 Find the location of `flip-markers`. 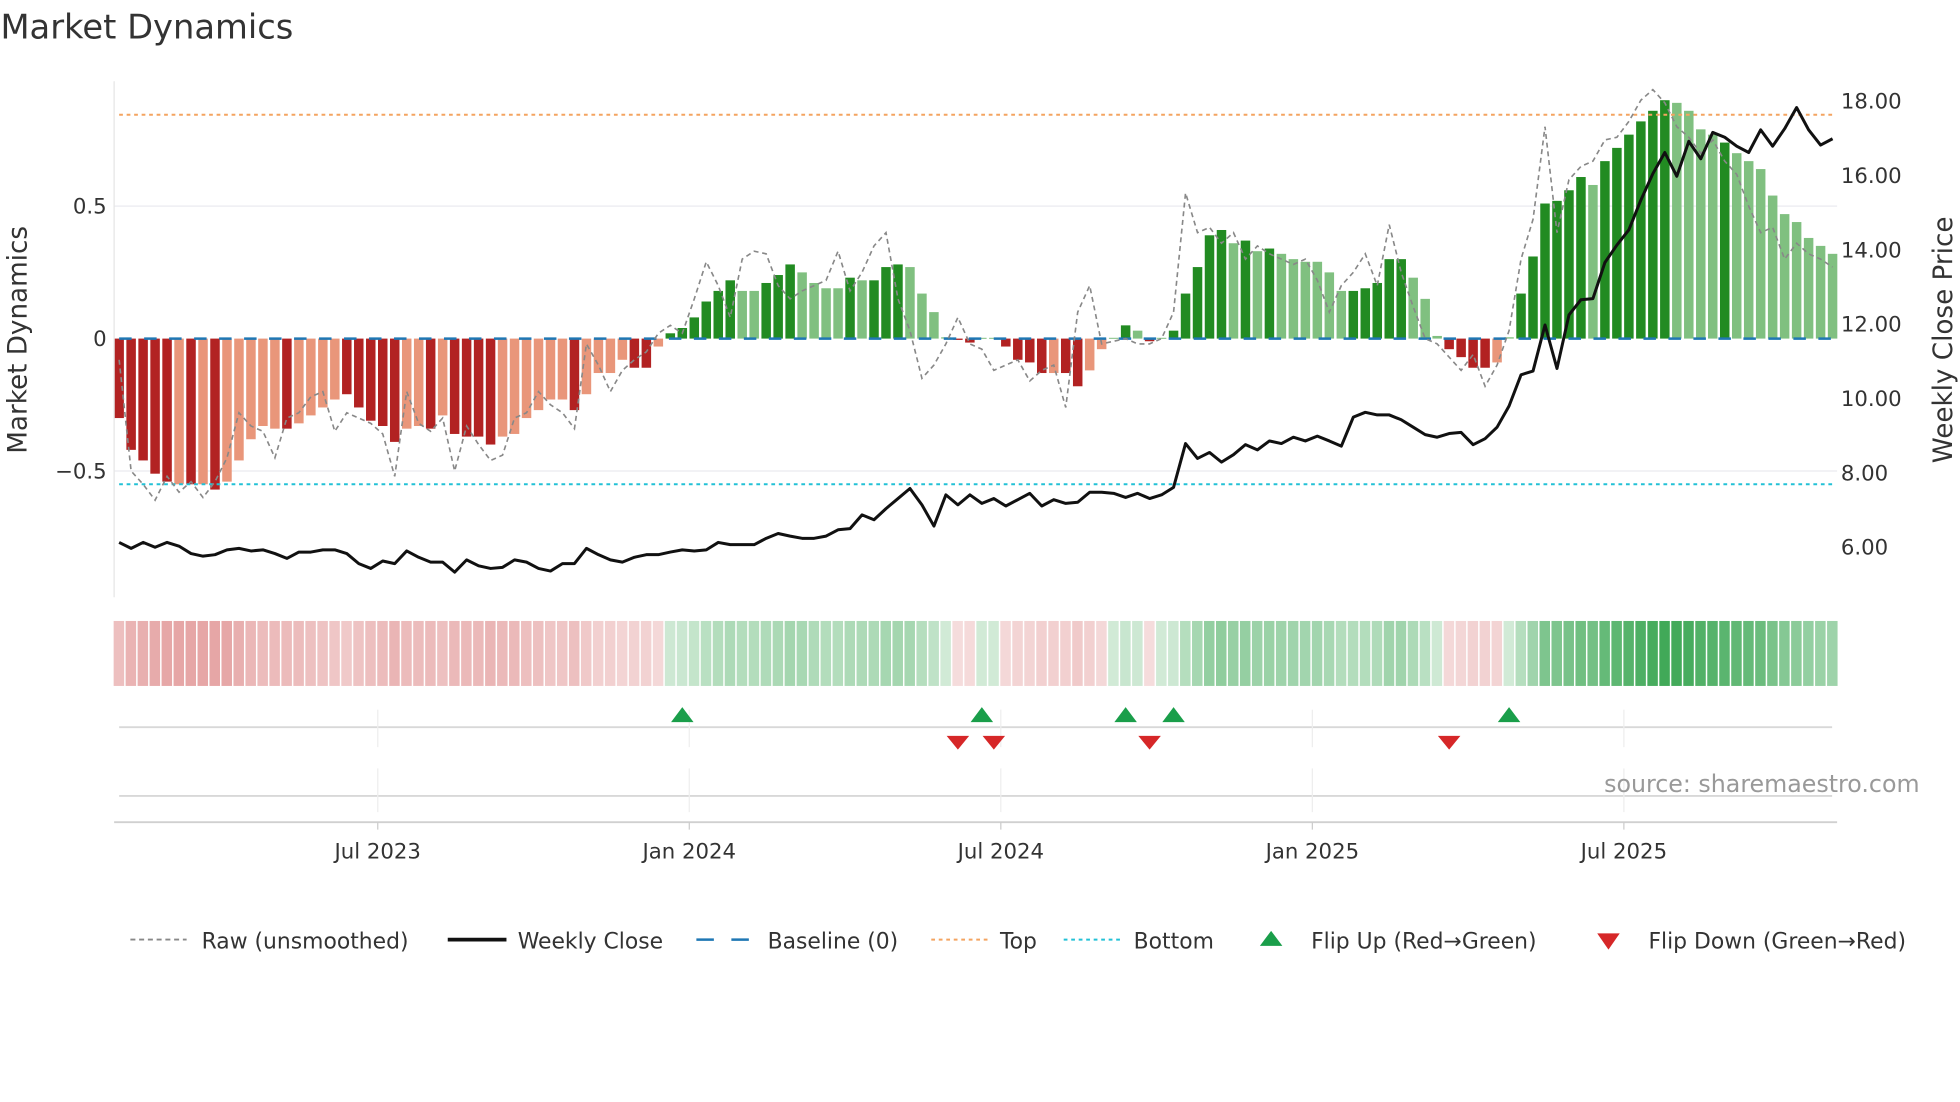

flip-markers is located at coordinates (976, 768).